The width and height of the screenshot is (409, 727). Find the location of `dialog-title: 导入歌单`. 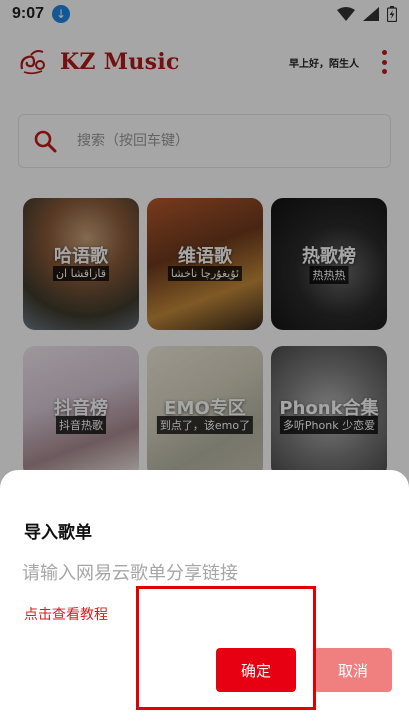

dialog-title: 导入歌单 is located at coordinates (58, 533).